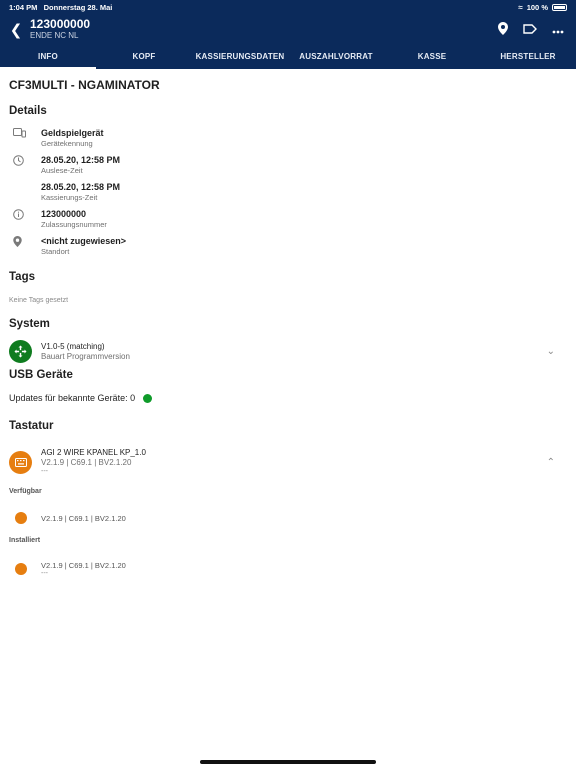 The height and width of the screenshot is (768, 576). I want to click on collection-time-label: Kassierungs-Zeit, so click(69, 197).